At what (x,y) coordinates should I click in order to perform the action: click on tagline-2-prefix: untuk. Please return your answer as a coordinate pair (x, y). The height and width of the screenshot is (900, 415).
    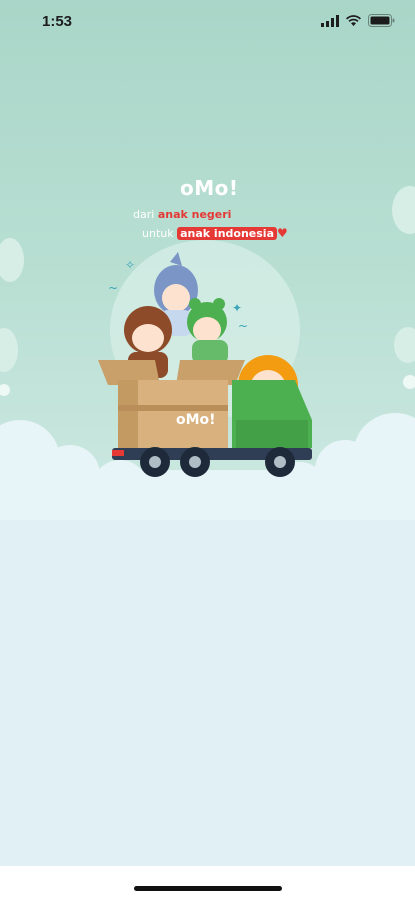
    Looking at the image, I should click on (158, 233).